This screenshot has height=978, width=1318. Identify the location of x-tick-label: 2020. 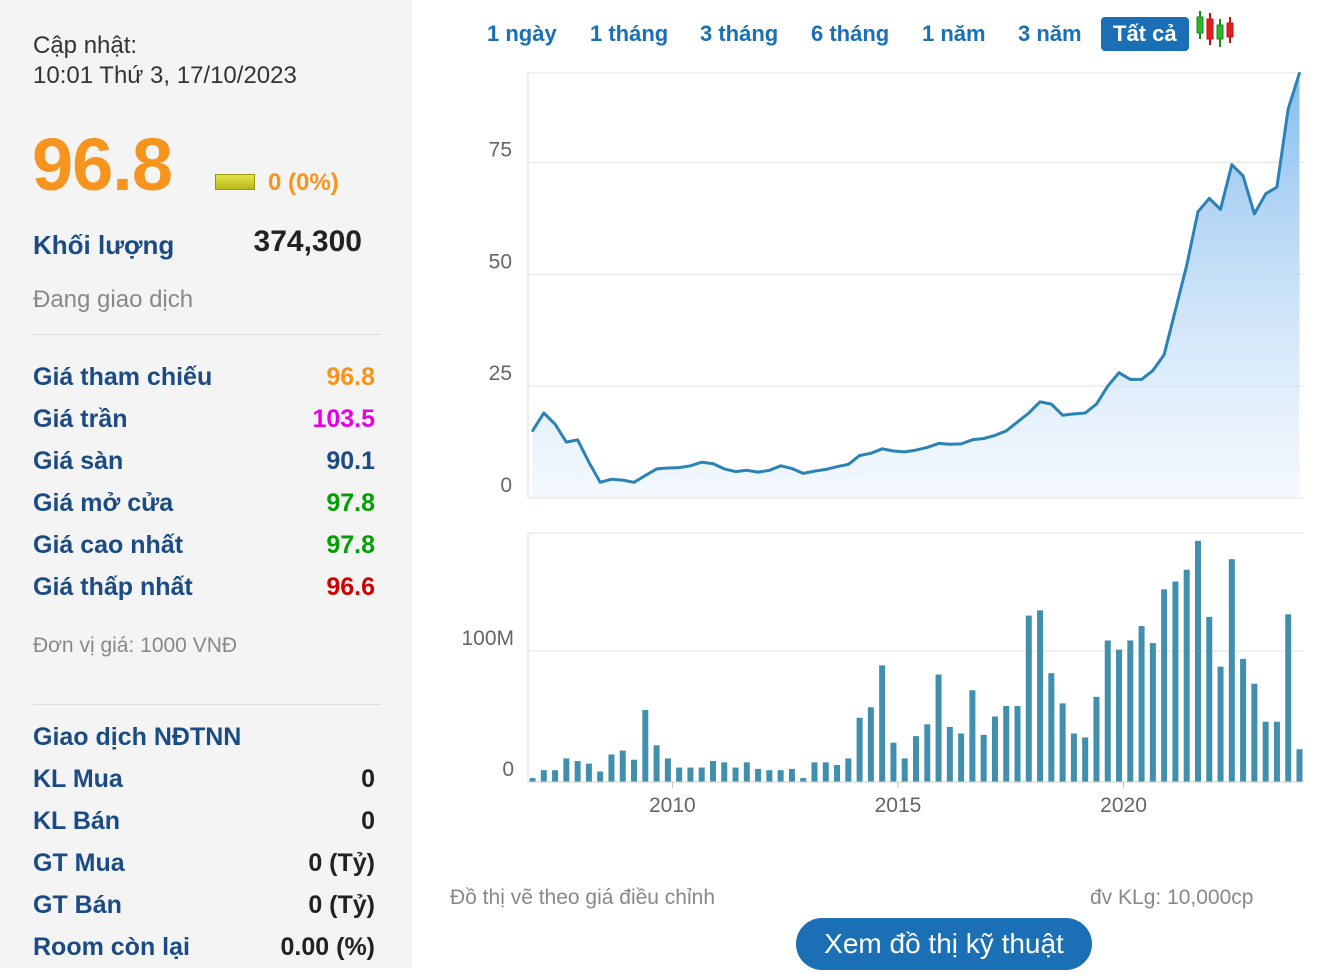
(1123, 805).